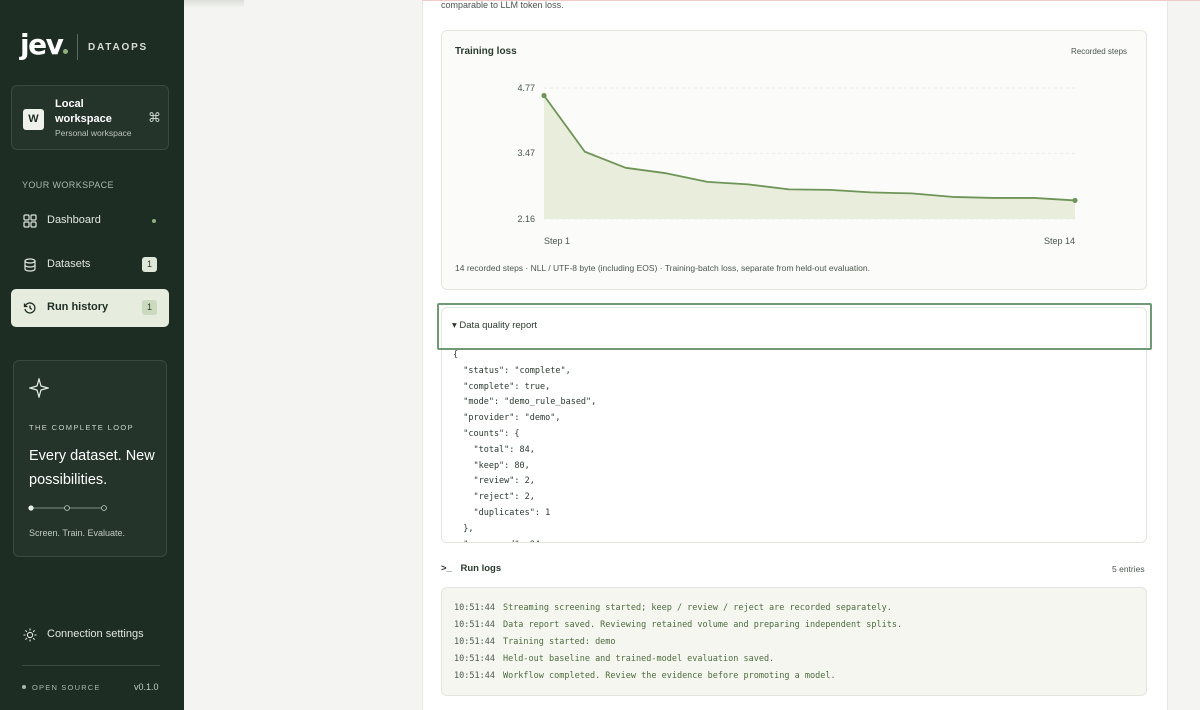 The height and width of the screenshot is (710, 1200). Describe the element at coordinates (502, 512) in the screenshot. I see `json-line: "duplicates": 1` at that location.